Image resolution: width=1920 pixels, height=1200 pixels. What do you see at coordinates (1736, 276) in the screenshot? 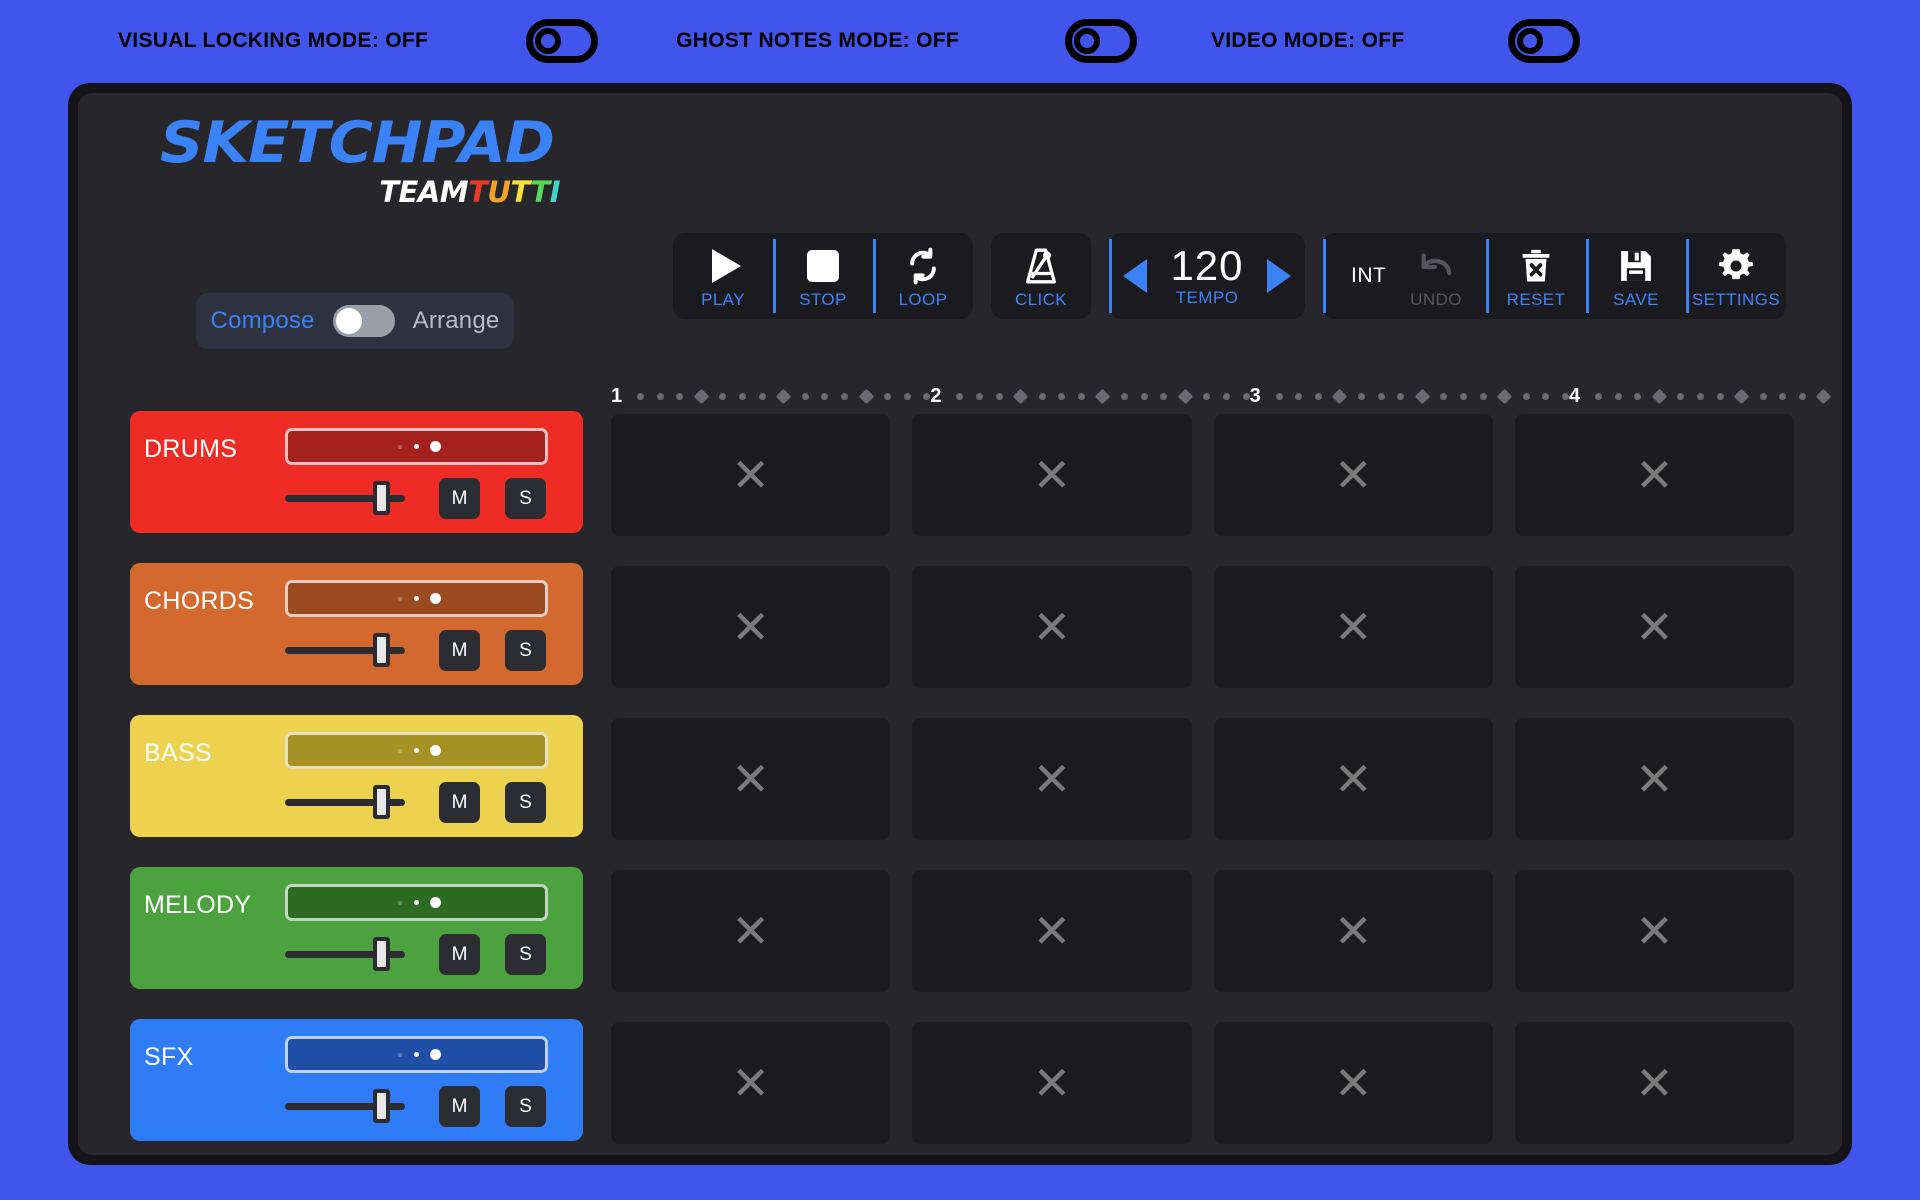
I see `settings-button: SETTINGS` at bounding box center [1736, 276].